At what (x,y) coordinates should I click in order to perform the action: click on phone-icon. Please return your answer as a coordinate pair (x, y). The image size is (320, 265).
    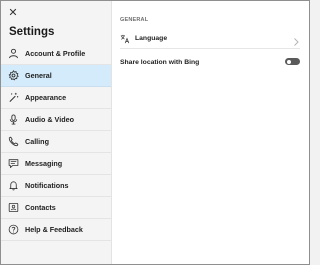
    Looking at the image, I should click on (13, 141).